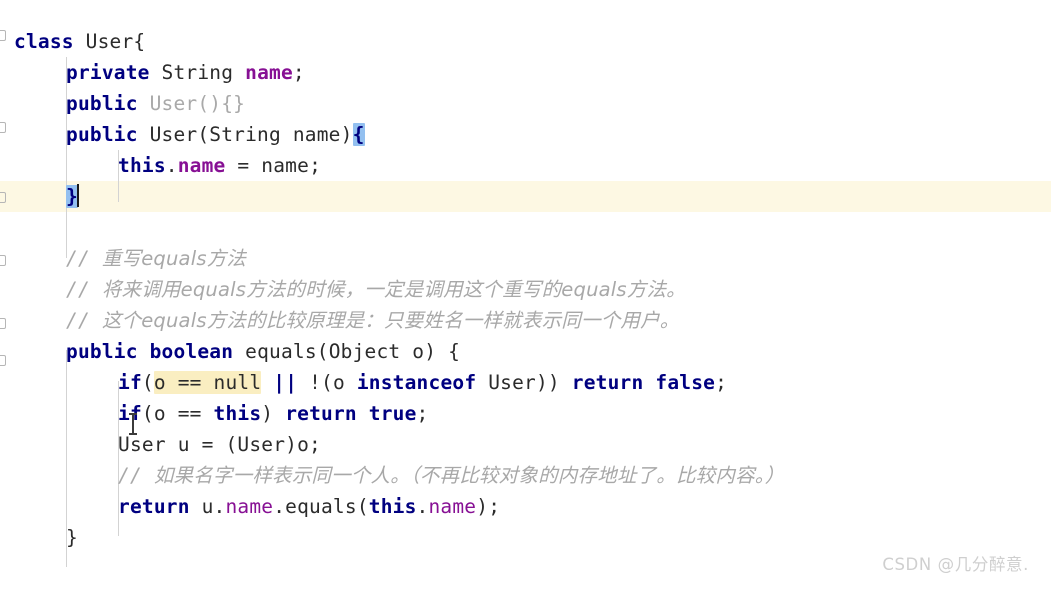  I want to click on code-token: (o ==, so click(177, 413).